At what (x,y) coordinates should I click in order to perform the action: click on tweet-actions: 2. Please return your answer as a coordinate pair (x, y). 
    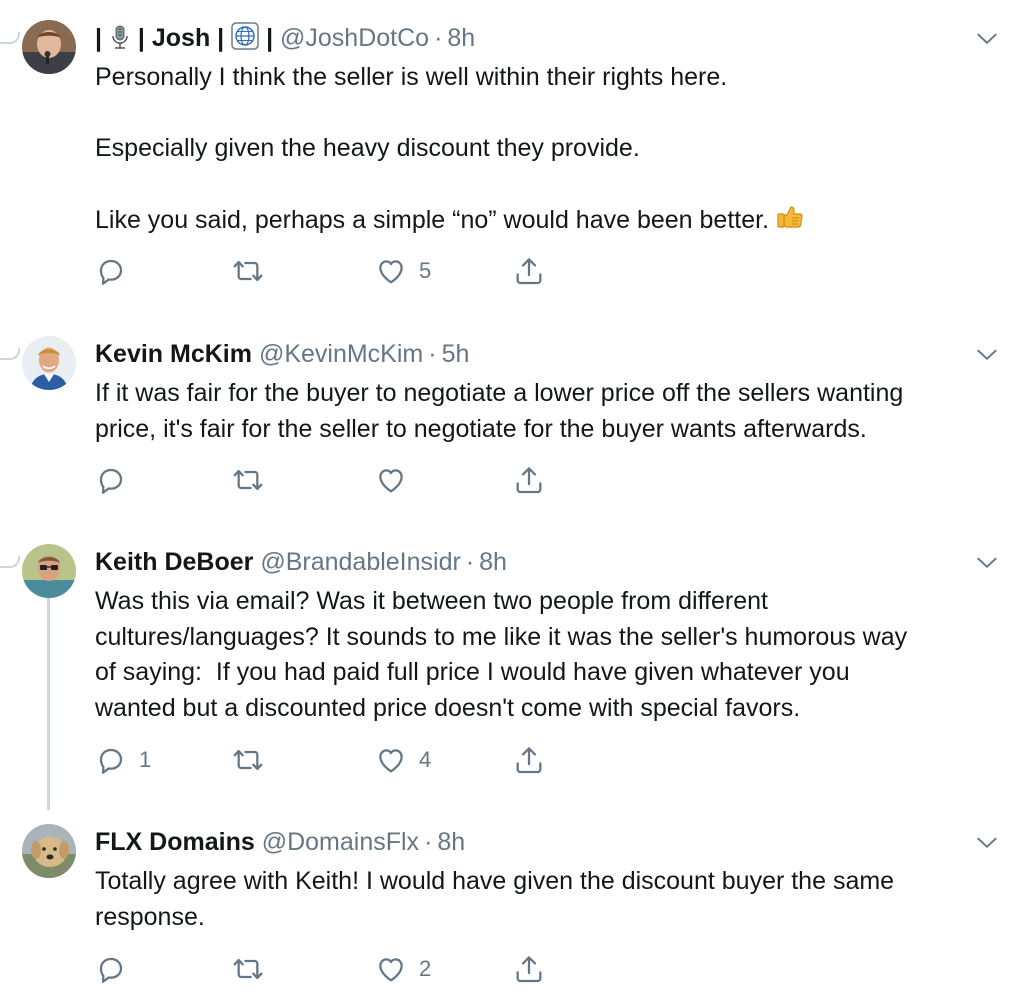
    Looking at the image, I should click on (335, 969).